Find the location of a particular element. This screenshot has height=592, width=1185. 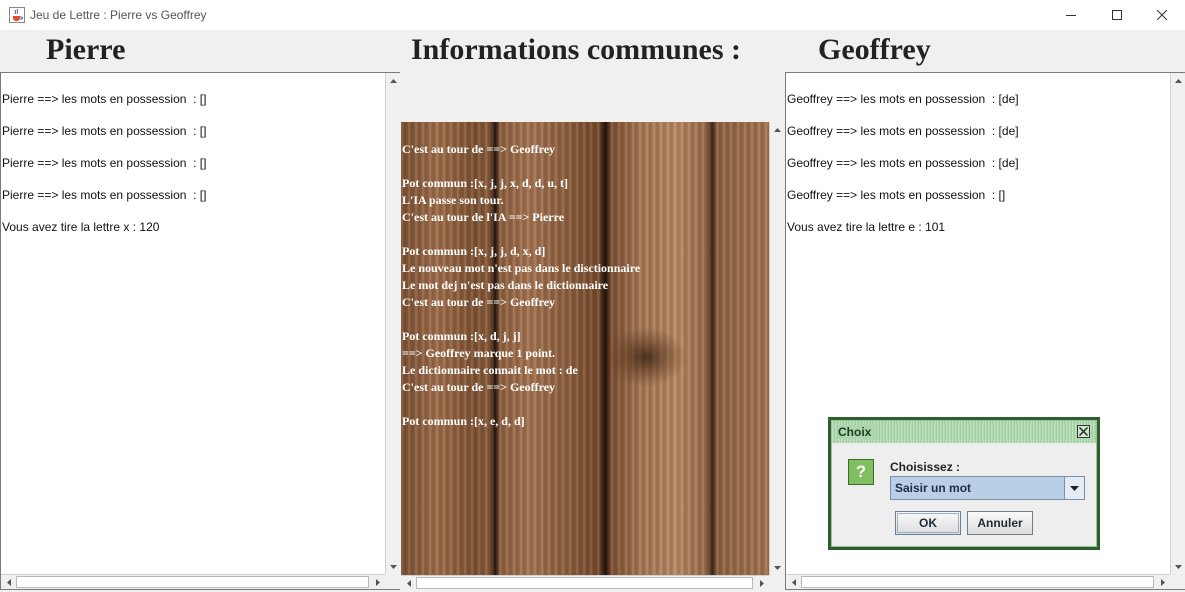

log-line: Pot commun :[x, j, j, x, d, d, u, t] is located at coordinates (485, 183).